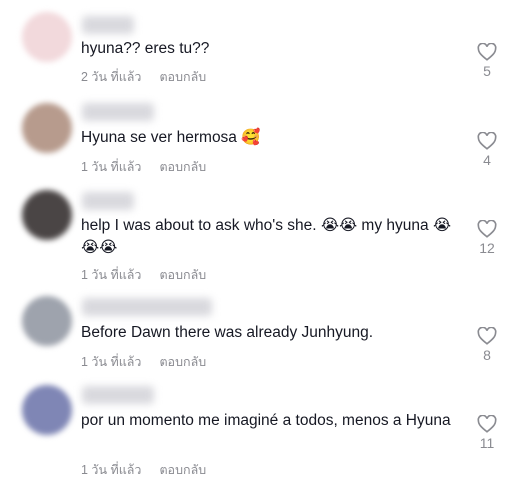 The width and height of the screenshot is (527, 489). What do you see at coordinates (143, 77) in the screenshot?
I see `comment-meta: 2 วัน ที่แล้ว ตอบกลับ` at bounding box center [143, 77].